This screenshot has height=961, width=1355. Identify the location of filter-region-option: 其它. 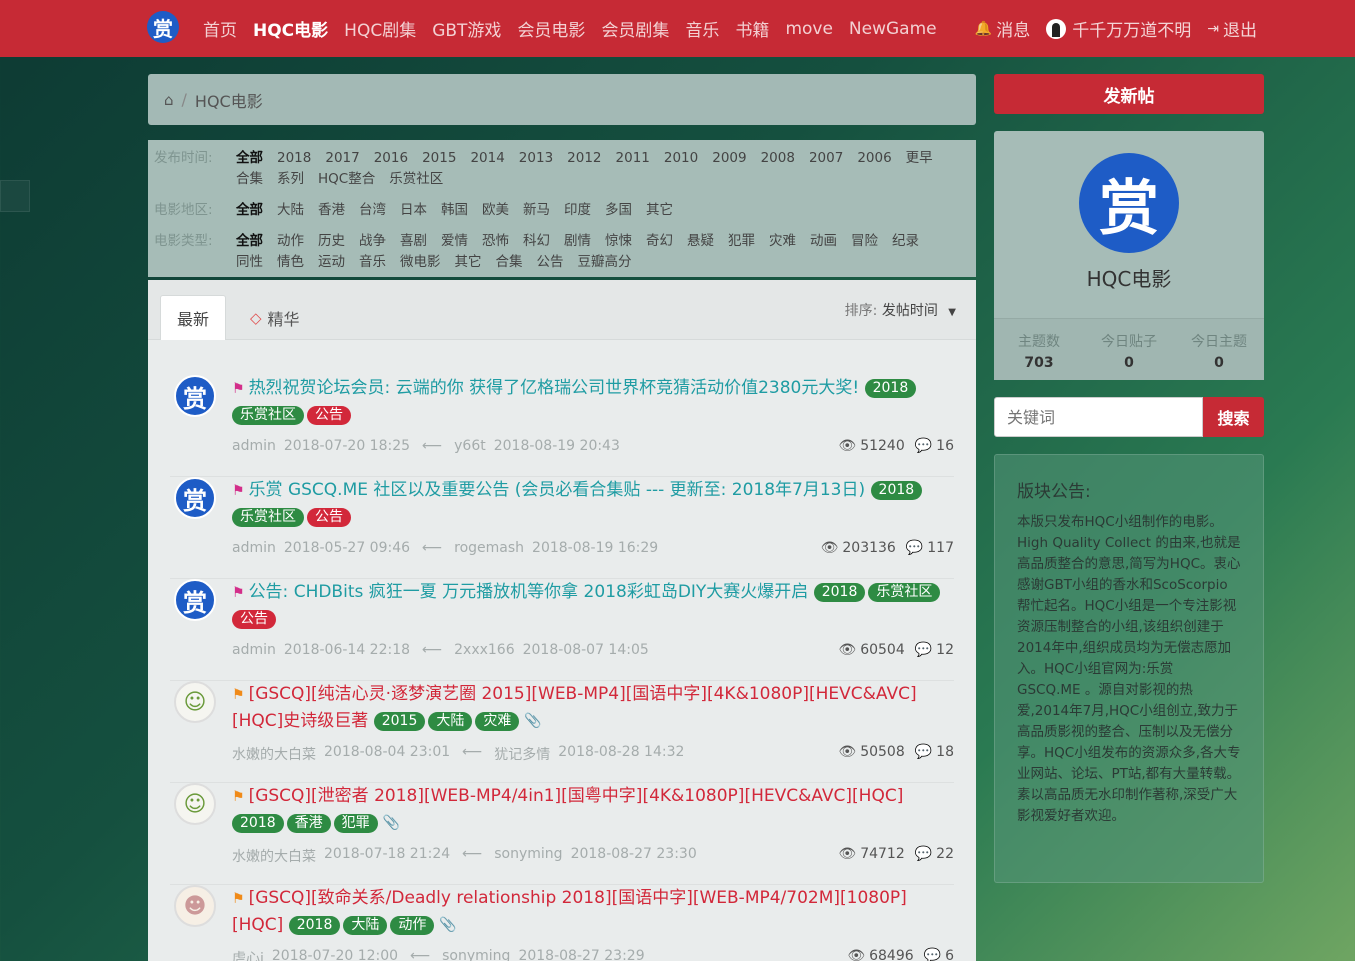
(659, 210).